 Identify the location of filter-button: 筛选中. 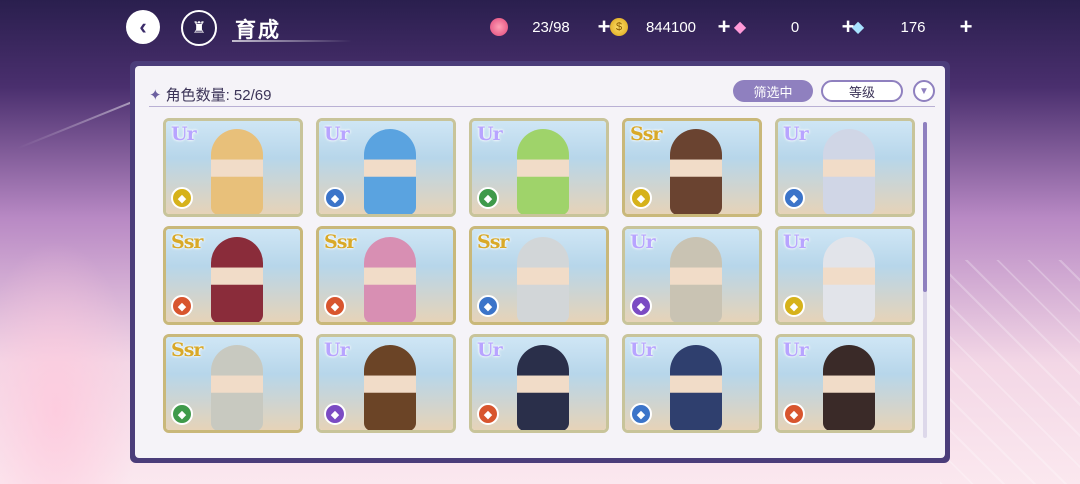
(773, 91).